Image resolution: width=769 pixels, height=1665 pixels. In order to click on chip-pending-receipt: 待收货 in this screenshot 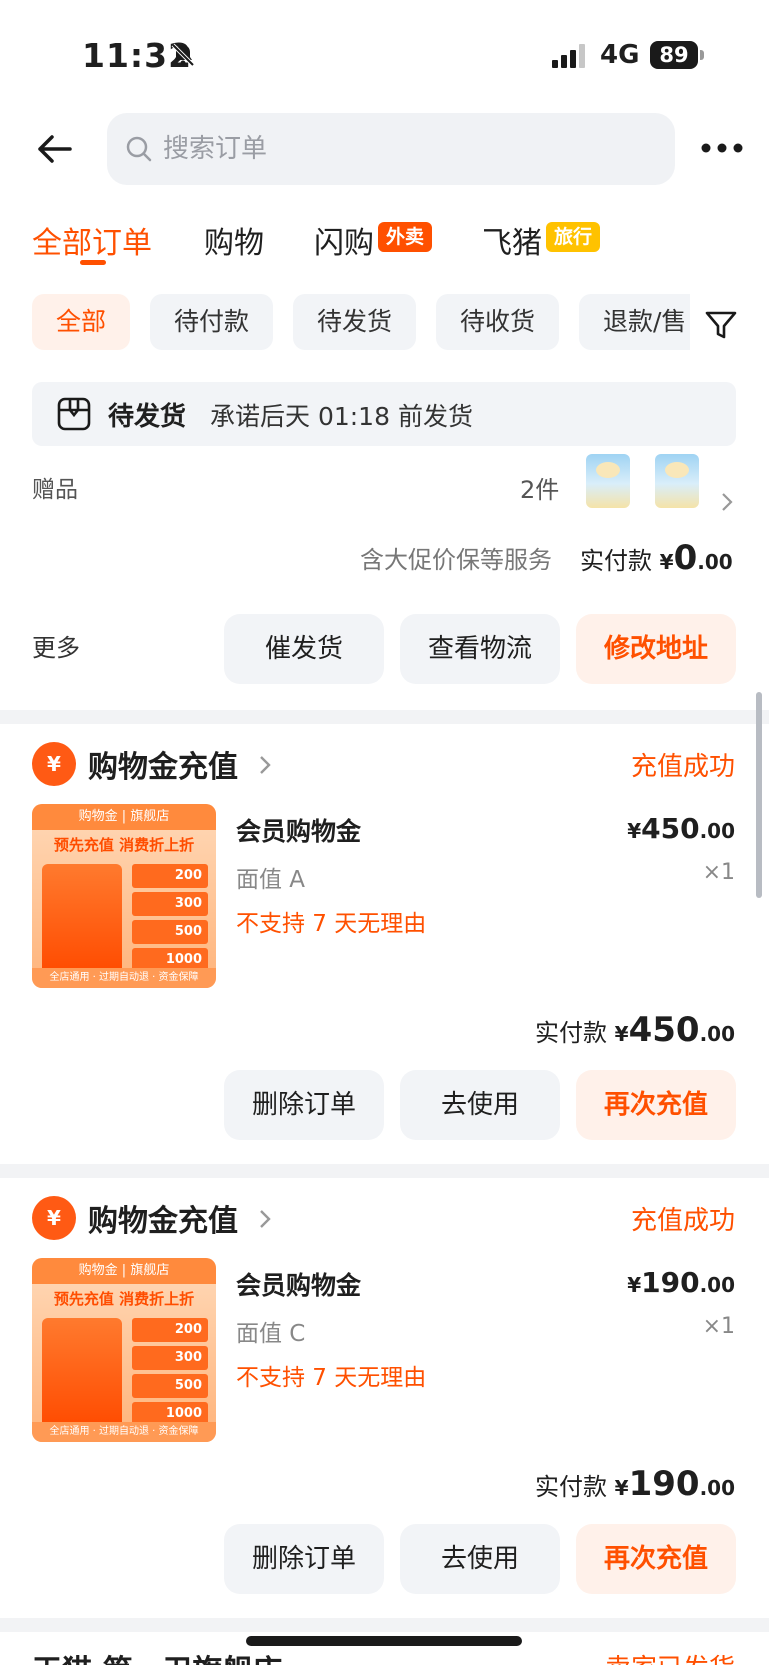, I will do `click(498, 322)`.